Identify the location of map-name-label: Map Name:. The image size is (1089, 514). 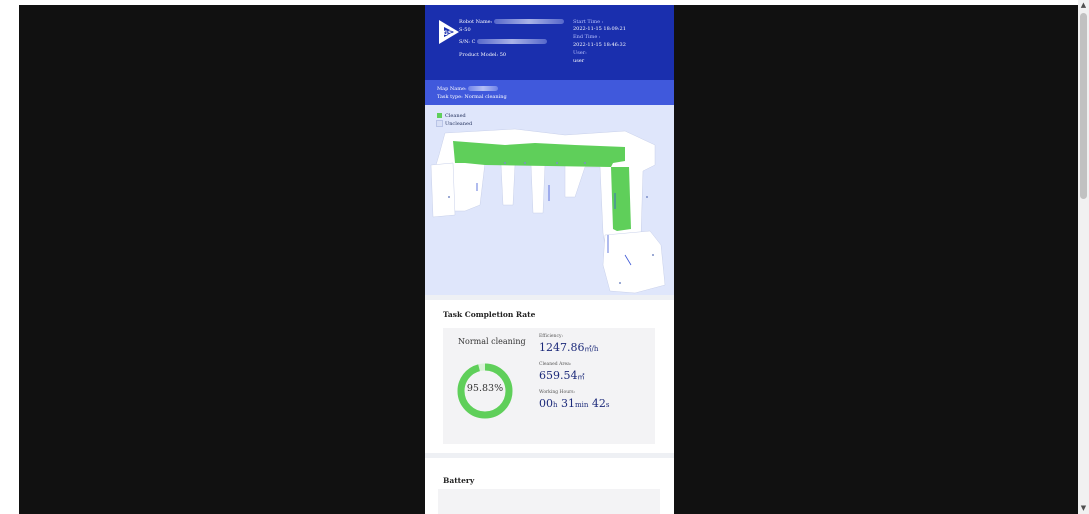
(452, 89).